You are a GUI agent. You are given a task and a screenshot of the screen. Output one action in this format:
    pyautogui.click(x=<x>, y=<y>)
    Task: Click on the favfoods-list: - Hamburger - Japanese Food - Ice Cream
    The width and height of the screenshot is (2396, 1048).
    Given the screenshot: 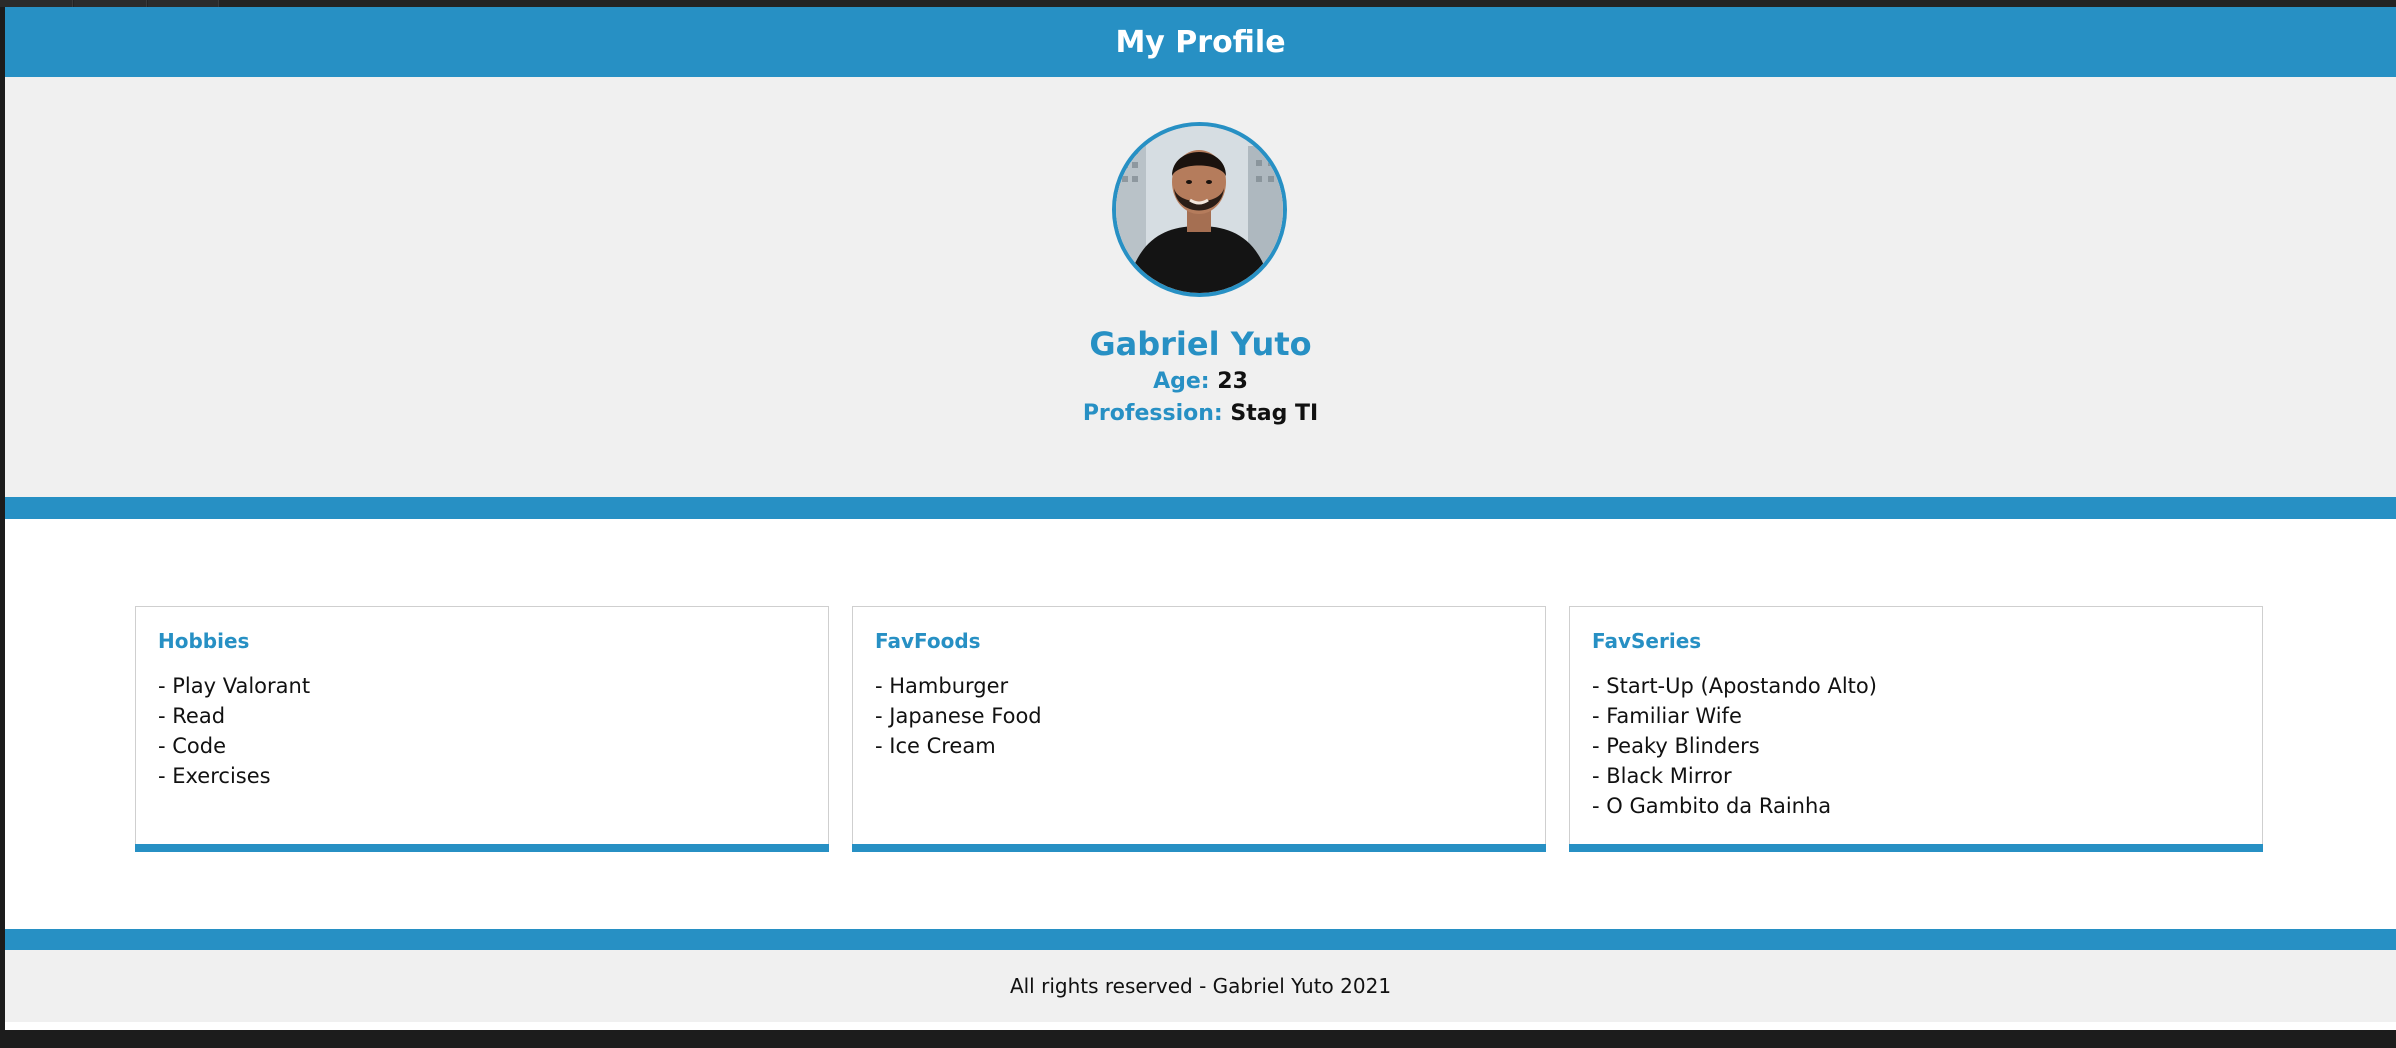 What is the action you would take?
    pyautogui.click(x=958, y=716)
    